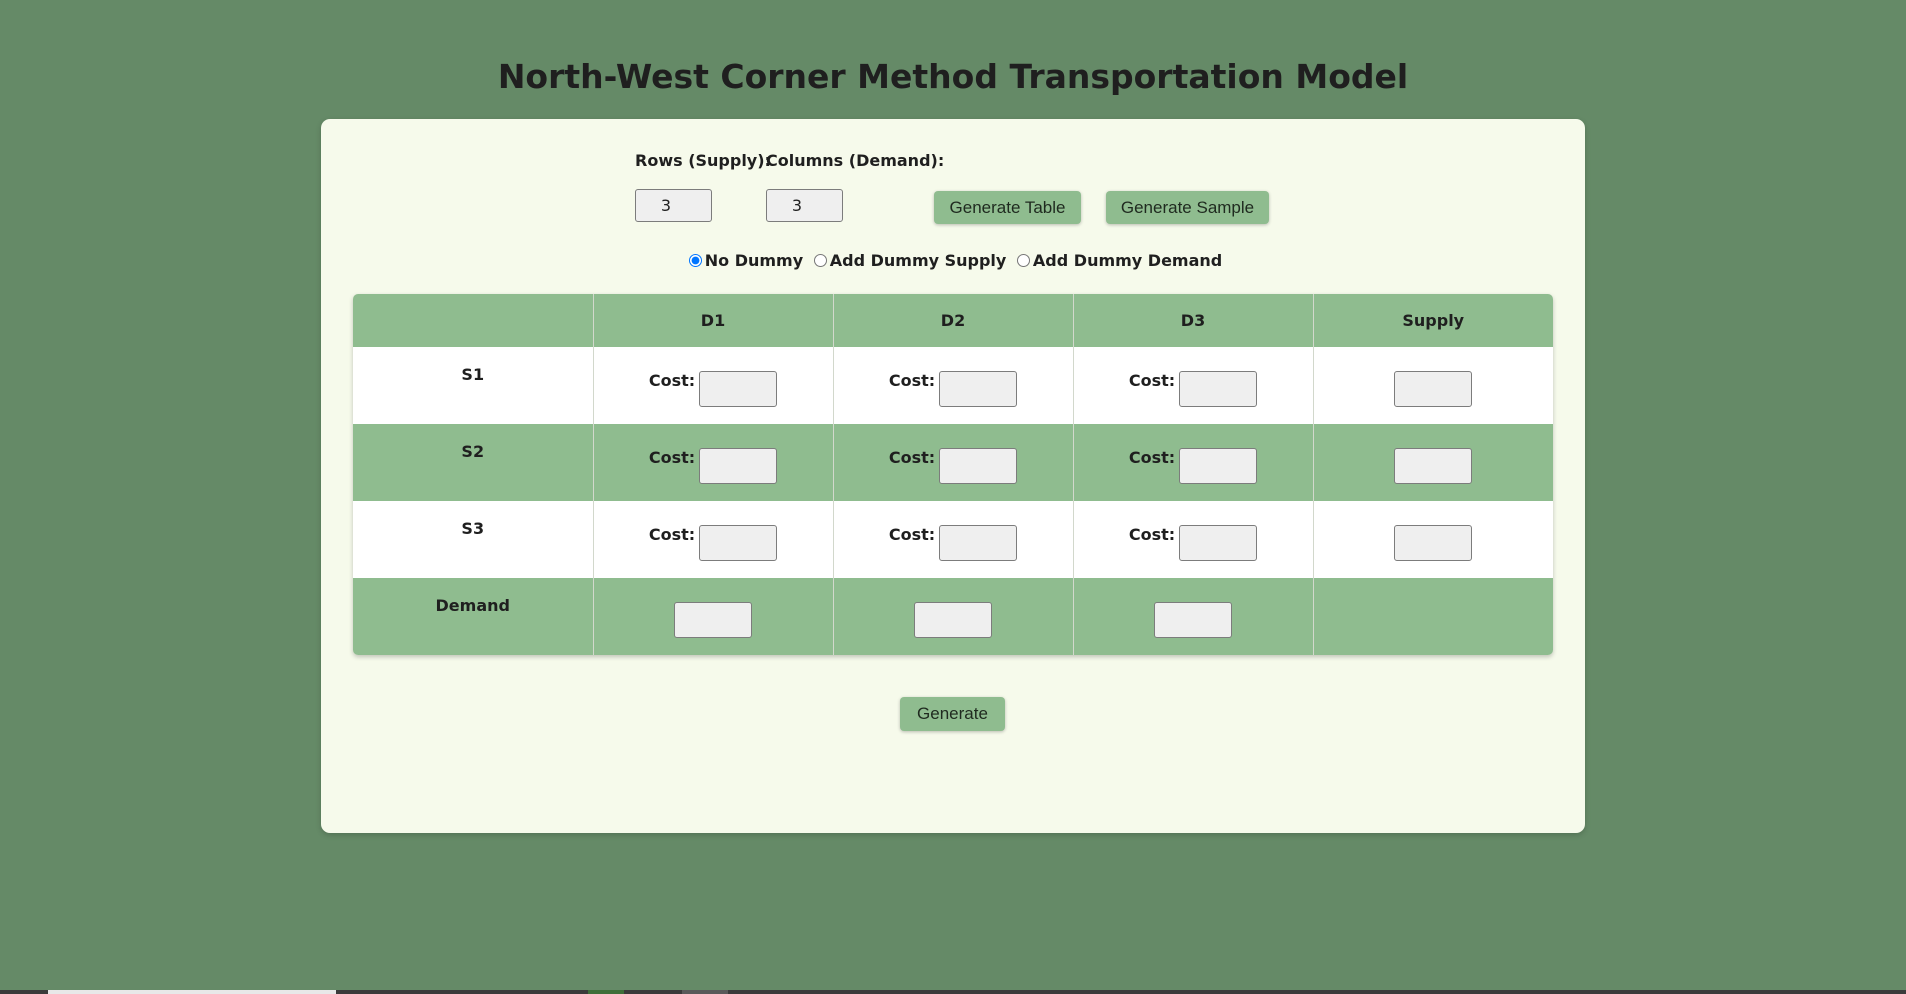  I want to click on table-header-row: D1 D2 D3 Supply, so click(953, 320).